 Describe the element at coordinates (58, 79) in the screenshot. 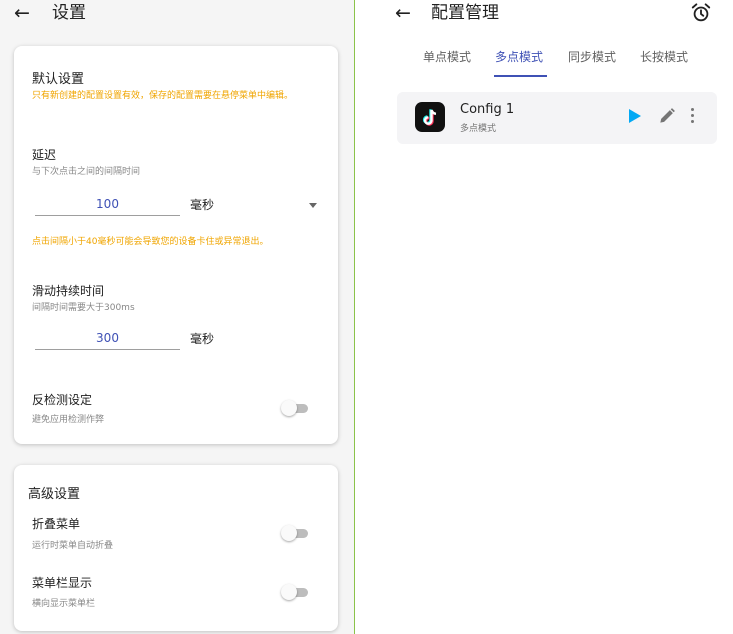

I see `default-settings-heading: 默认设置` at that location.